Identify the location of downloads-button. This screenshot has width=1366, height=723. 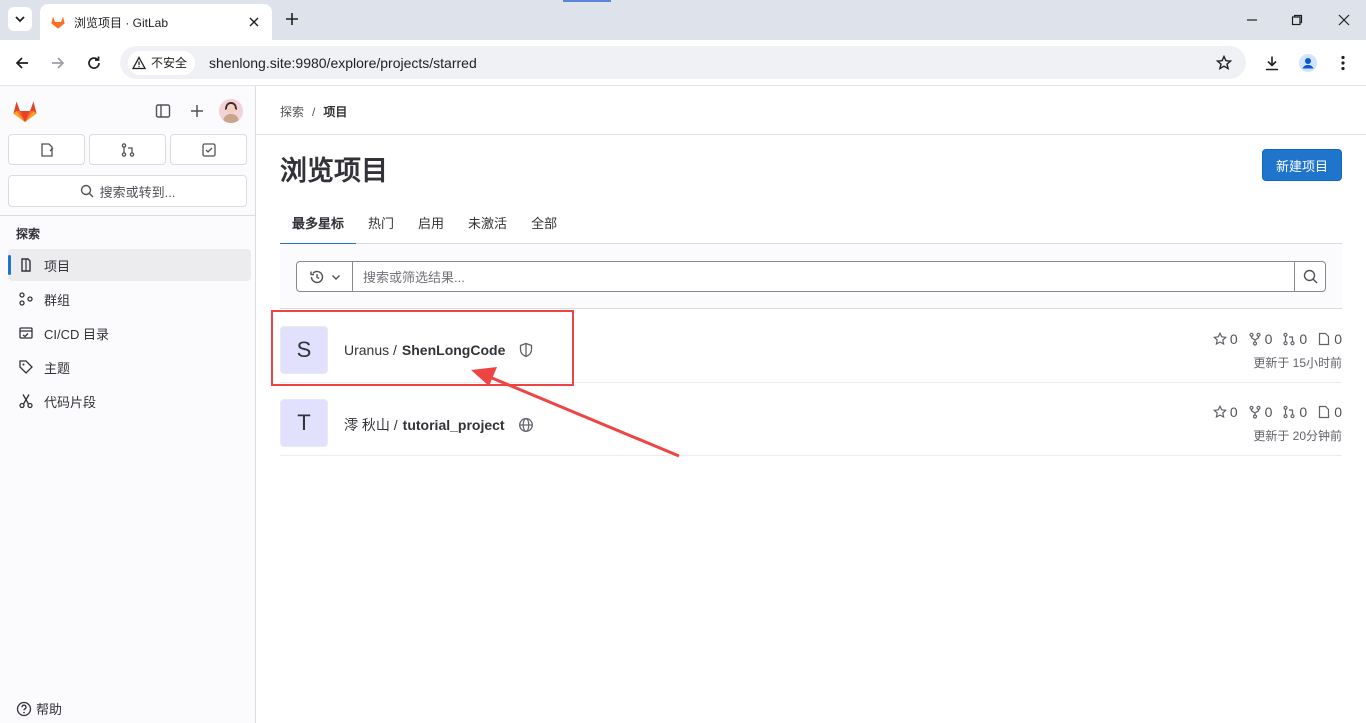
(1272, 63).